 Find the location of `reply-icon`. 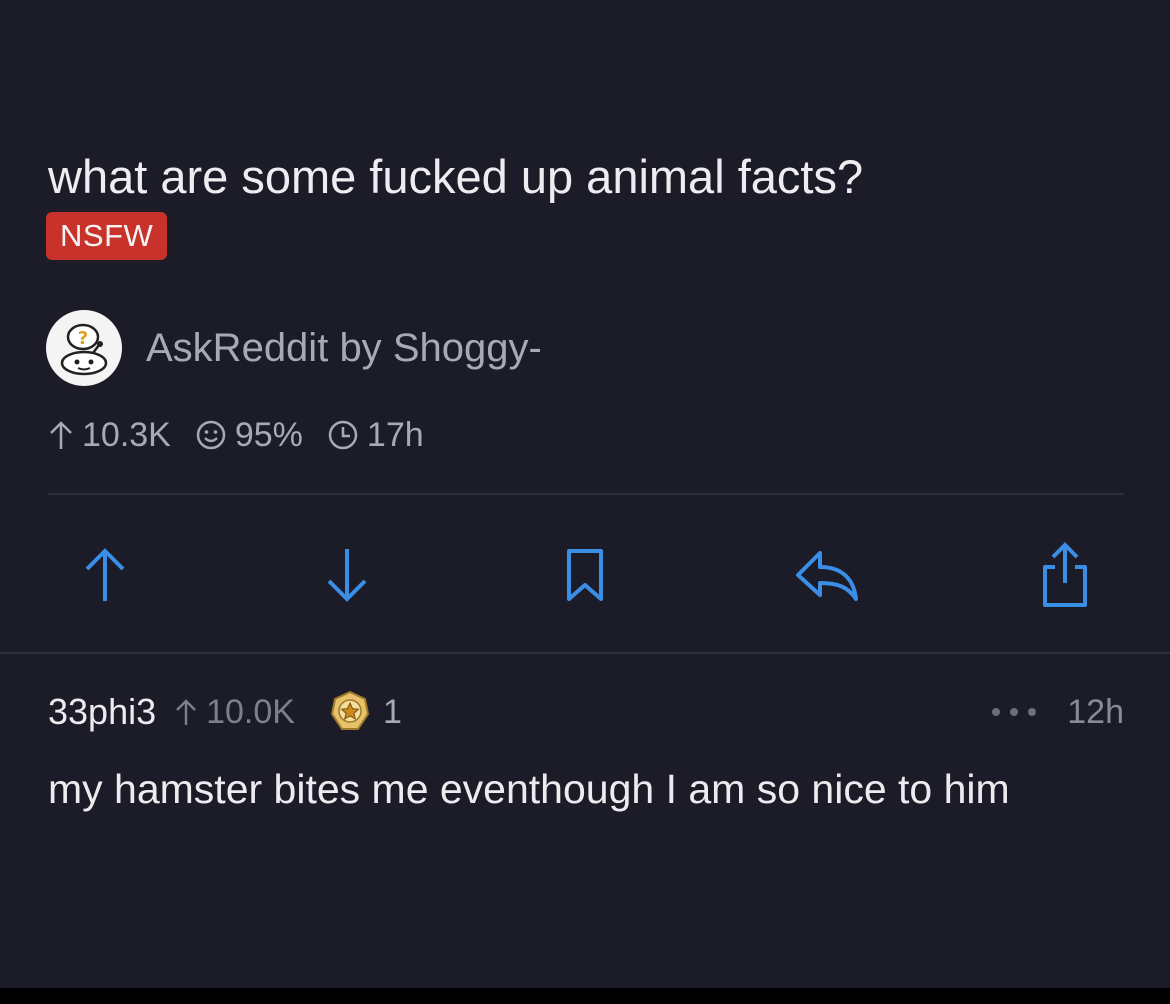

reply-icon is located at coordinates (827, 576).